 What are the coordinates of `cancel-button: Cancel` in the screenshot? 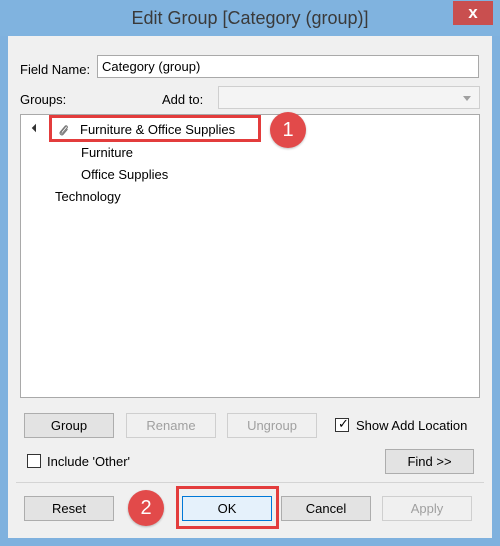 It's located at (326, 508).